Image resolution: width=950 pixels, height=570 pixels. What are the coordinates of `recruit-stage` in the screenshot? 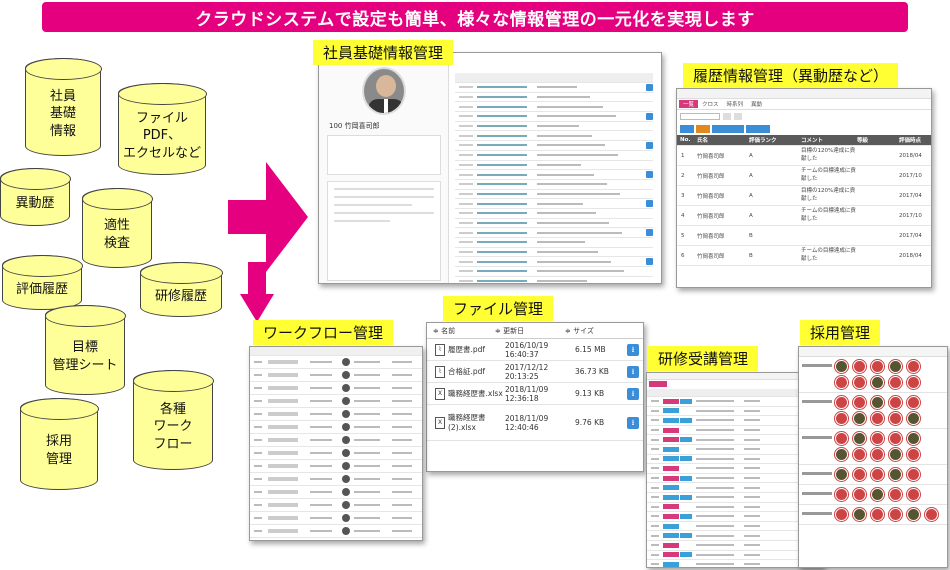 It's located at (873, 475).